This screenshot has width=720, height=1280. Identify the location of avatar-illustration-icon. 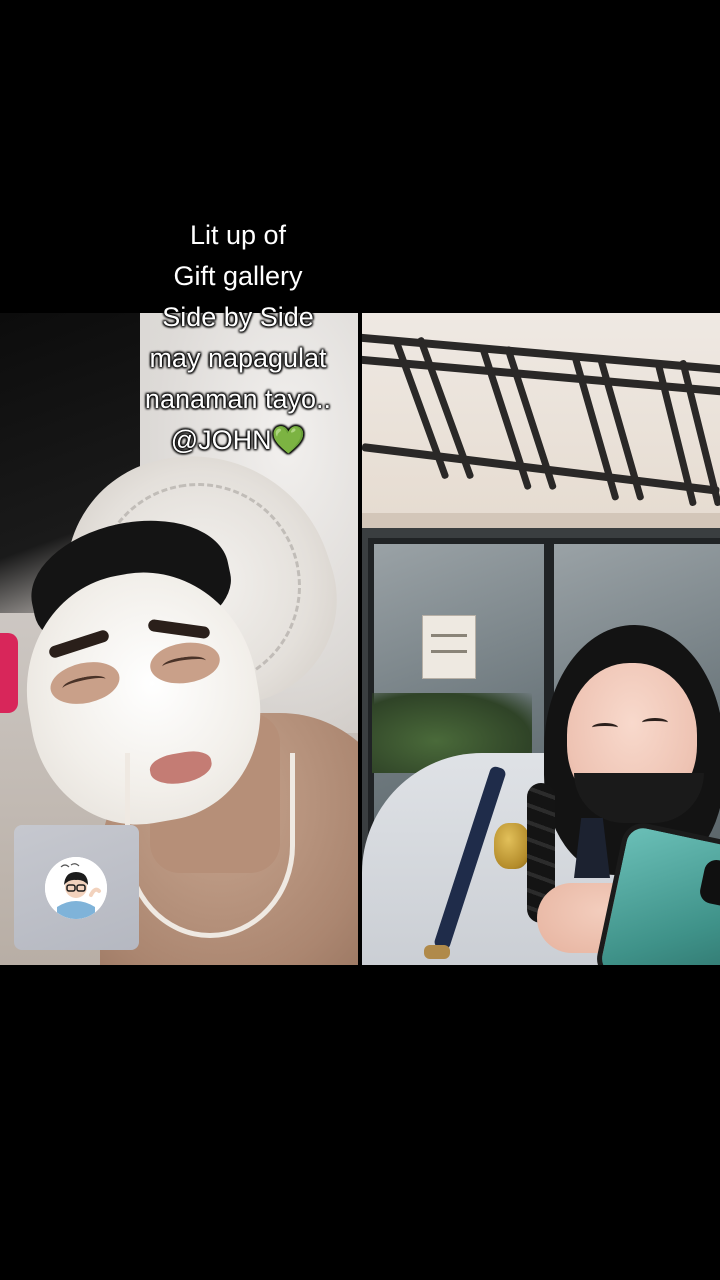
(76, 888).